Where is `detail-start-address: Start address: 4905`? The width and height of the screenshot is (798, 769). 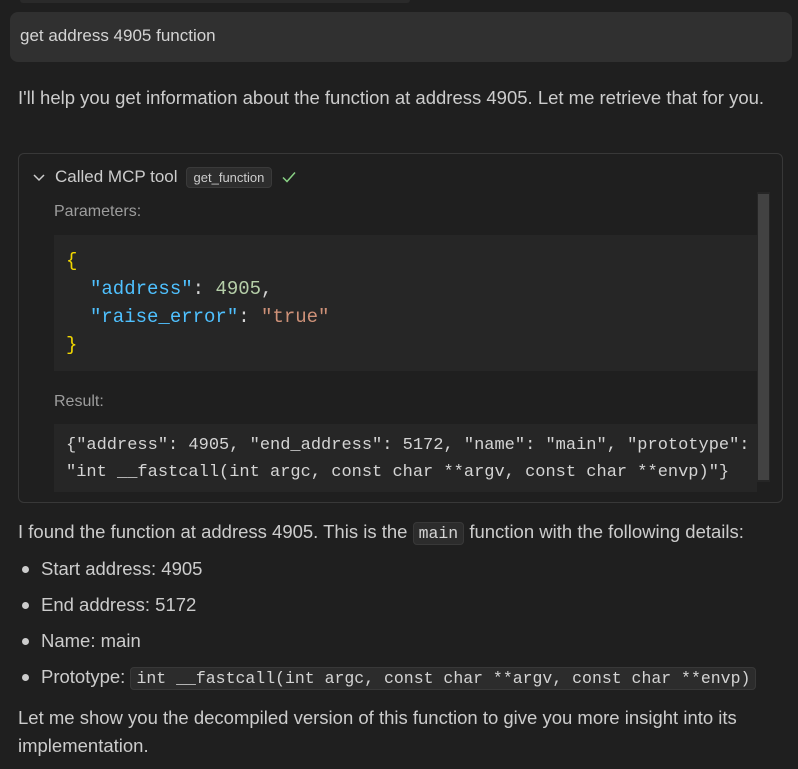
detail-start-address: Start address: 4905 is located at coordinates (122, 568).